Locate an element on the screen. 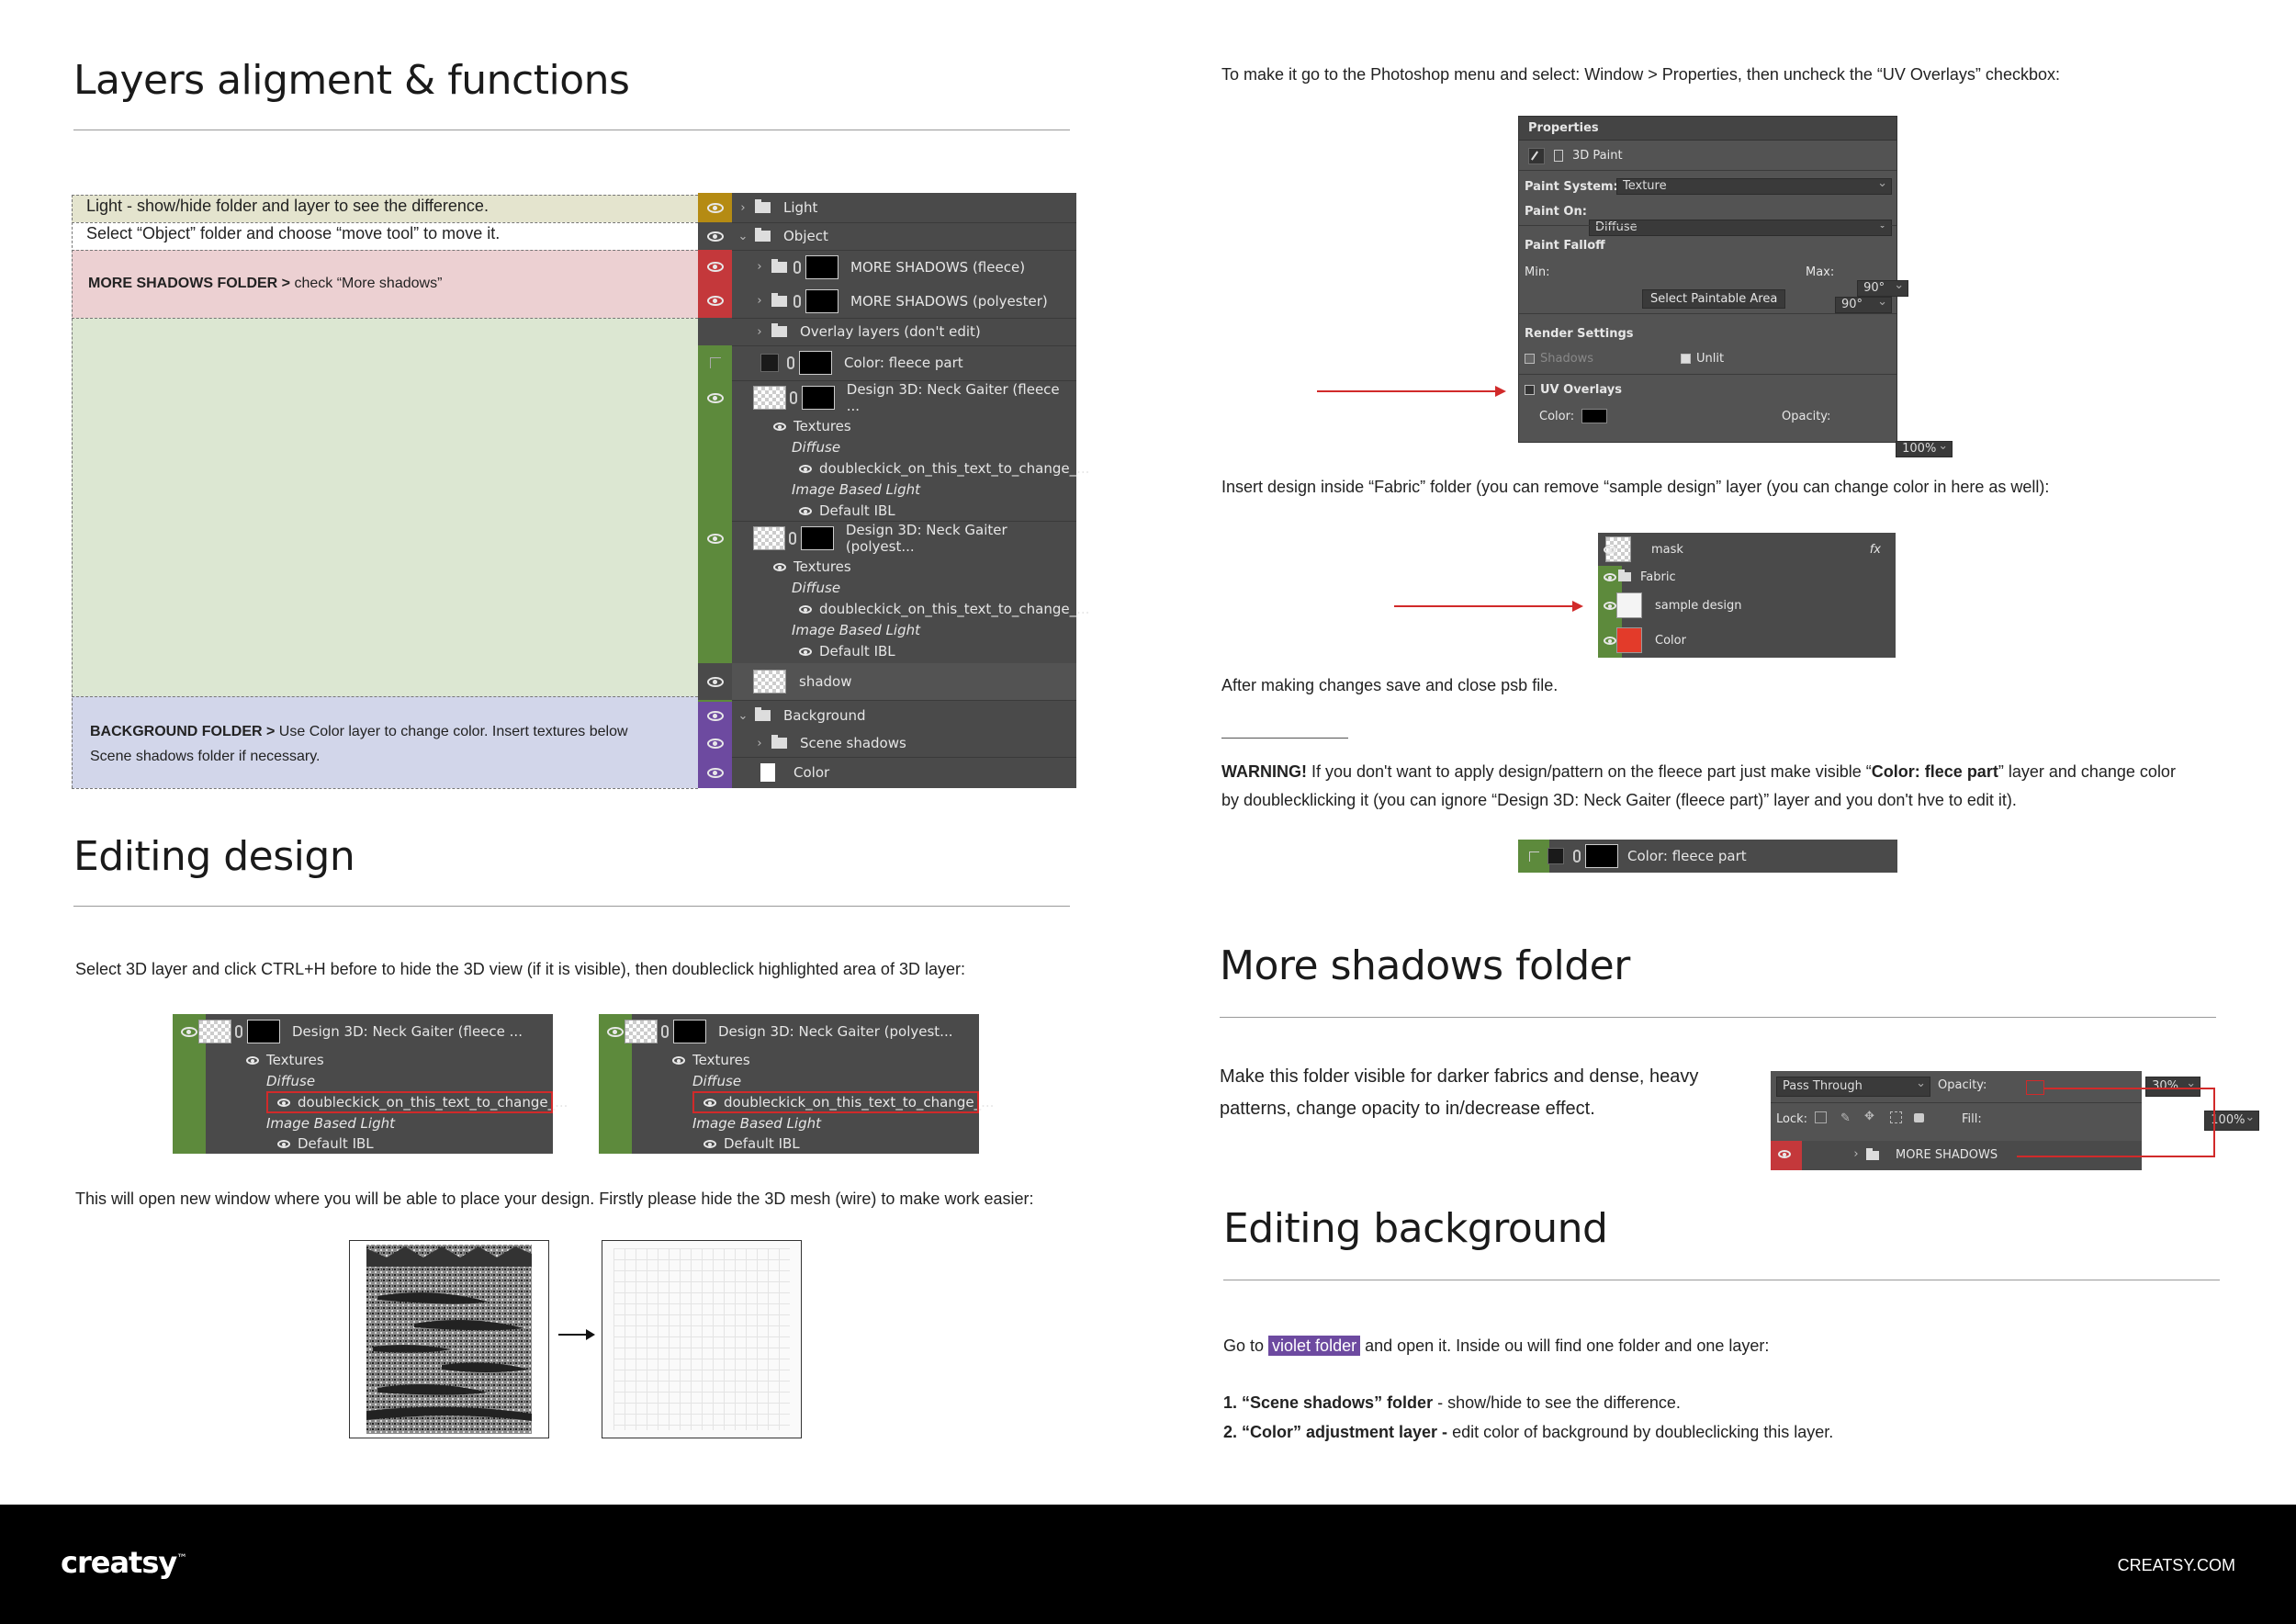 The width and height of the screenshot is (2296, 1624). max-input: 90° is located at coordinates (1863, 304).